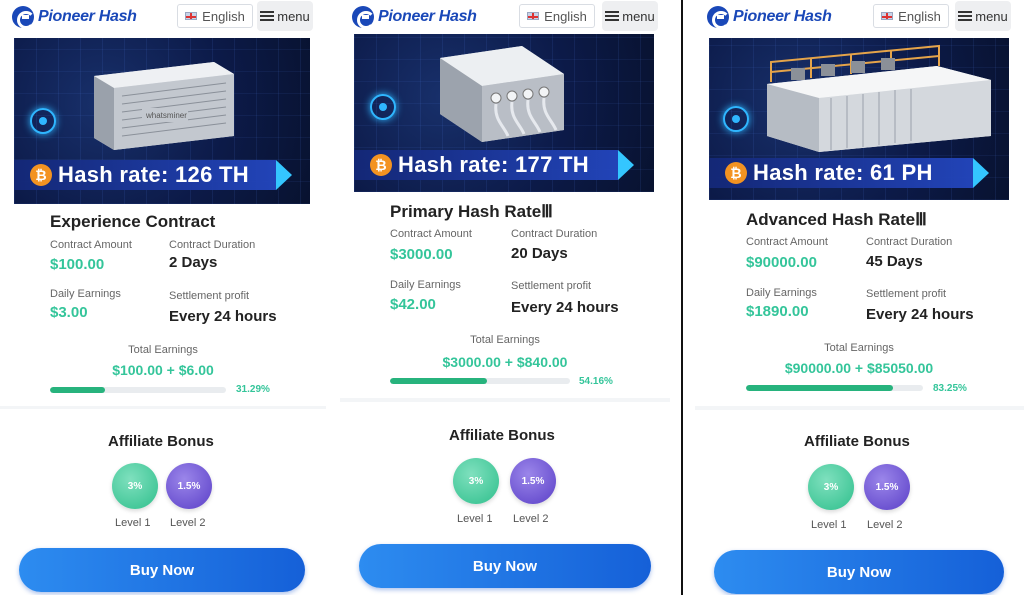 The height and width of the screenshot is (595, 1024). What do you see at coordinates (894, 261) in the screenshot?
I see `duration-value: 45 Days` at bounding box center [894, 261].